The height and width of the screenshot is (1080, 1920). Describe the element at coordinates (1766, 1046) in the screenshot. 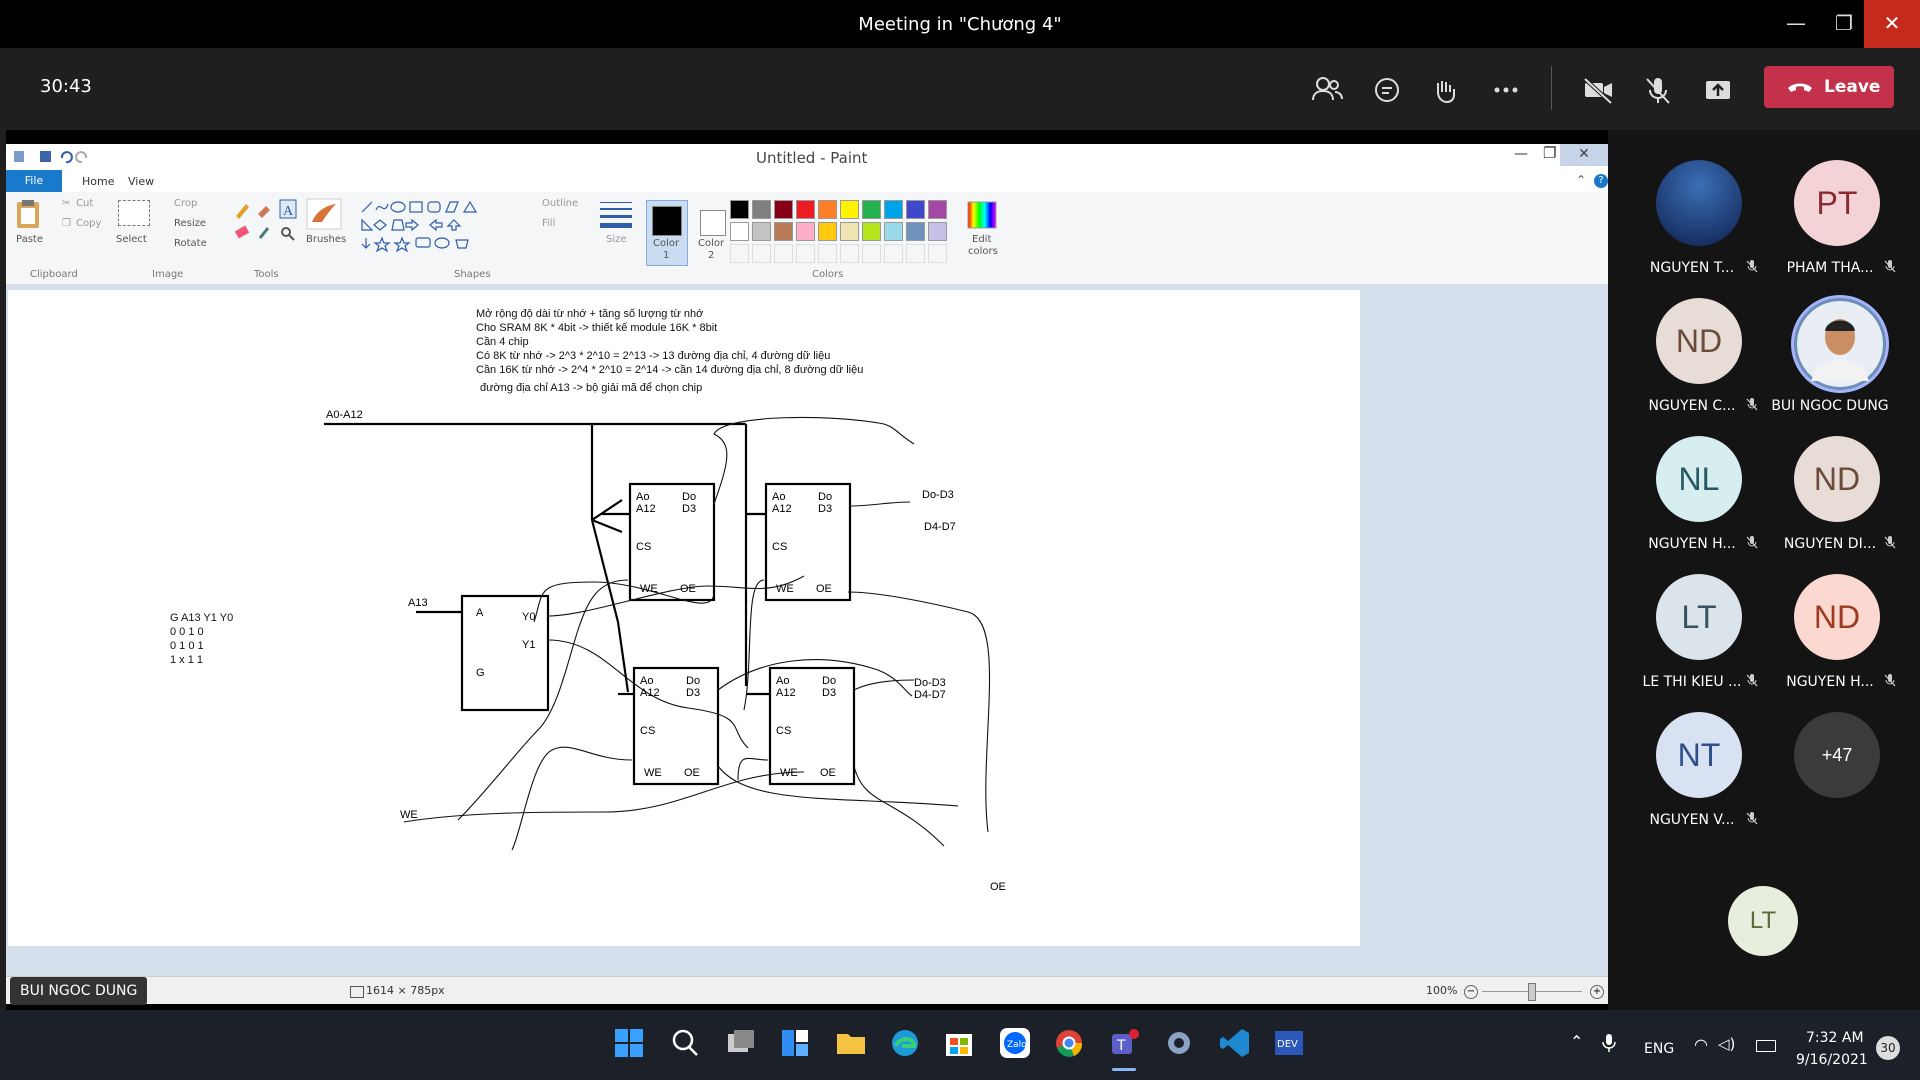

I see `battery-icon` at that location.